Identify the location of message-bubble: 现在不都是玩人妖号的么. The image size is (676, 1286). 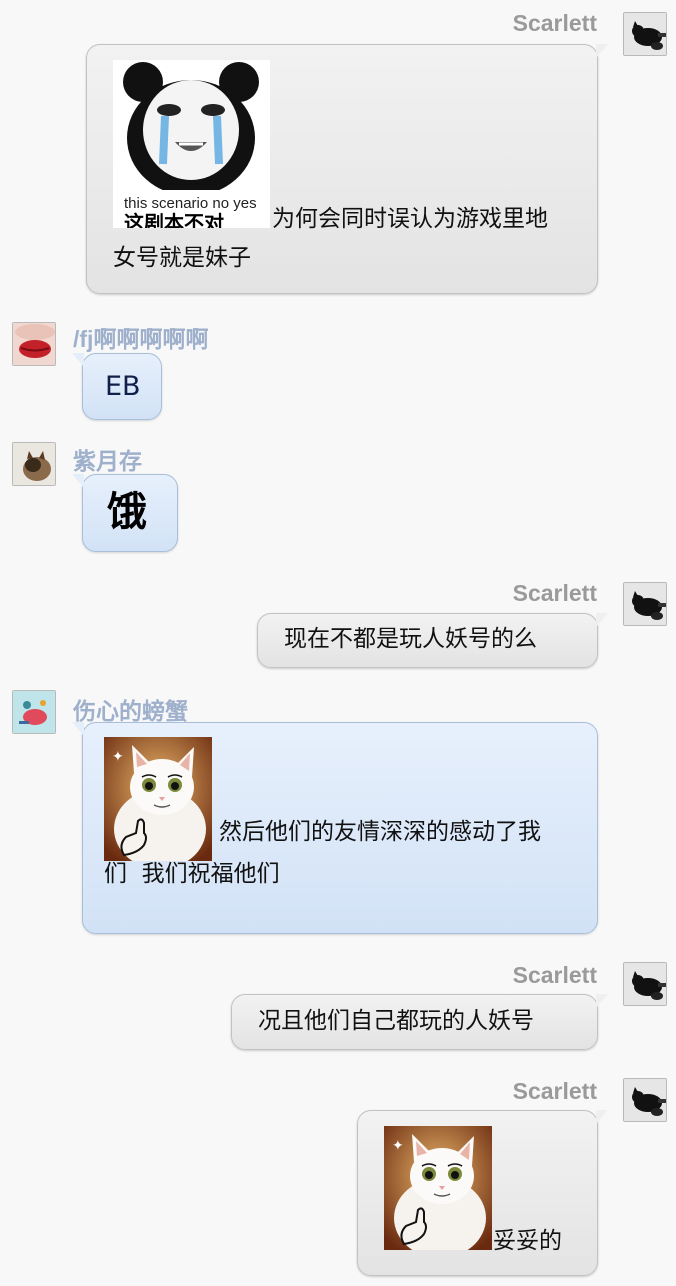
(432, 640).